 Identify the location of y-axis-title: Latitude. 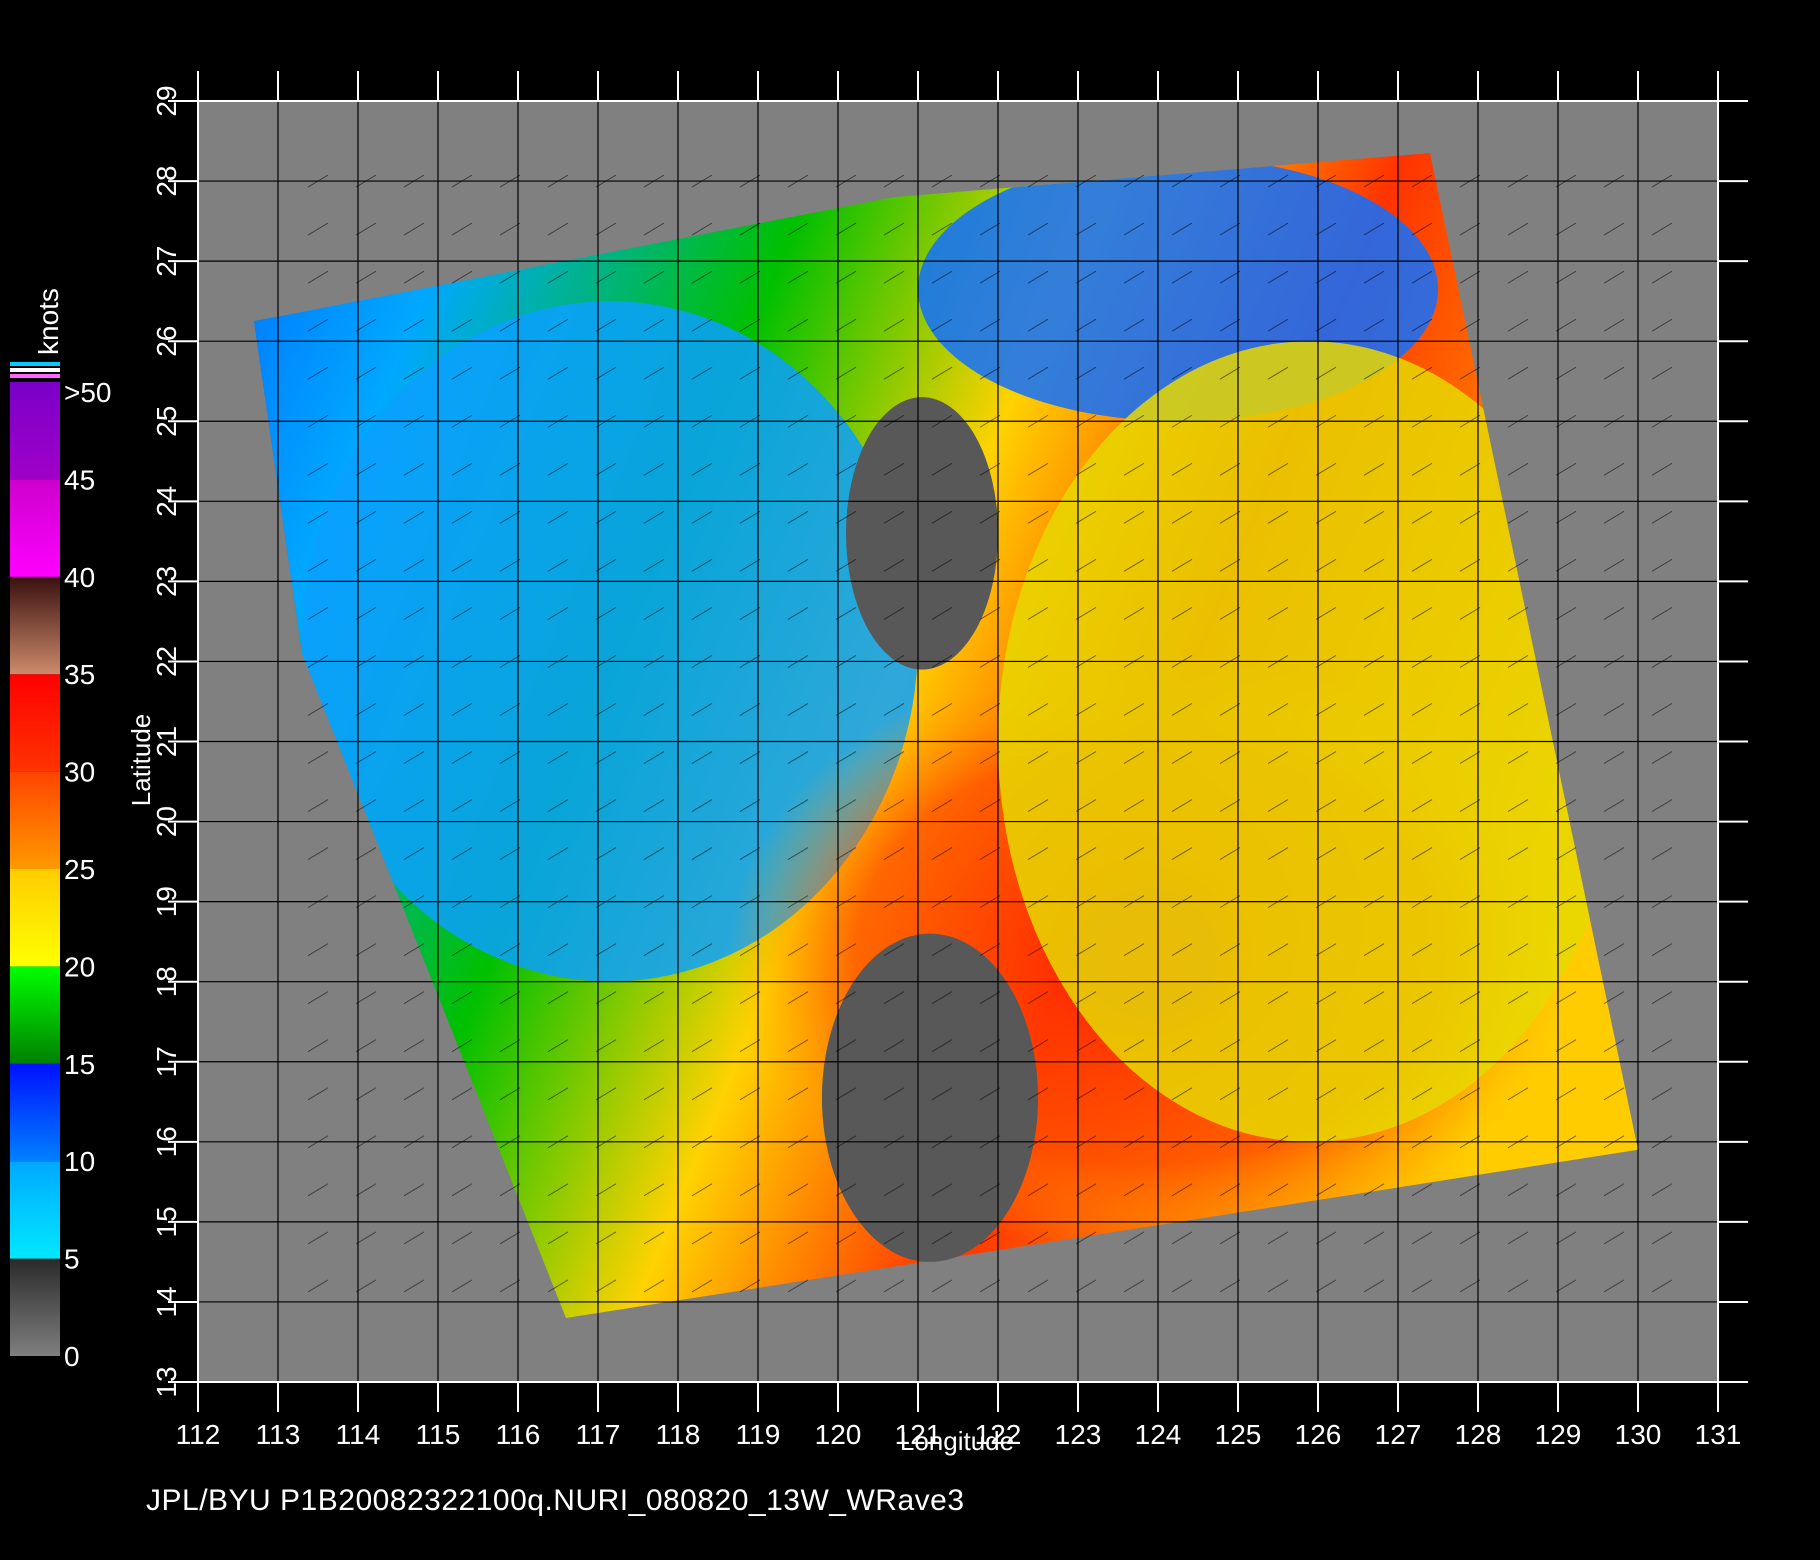
(141, 760).